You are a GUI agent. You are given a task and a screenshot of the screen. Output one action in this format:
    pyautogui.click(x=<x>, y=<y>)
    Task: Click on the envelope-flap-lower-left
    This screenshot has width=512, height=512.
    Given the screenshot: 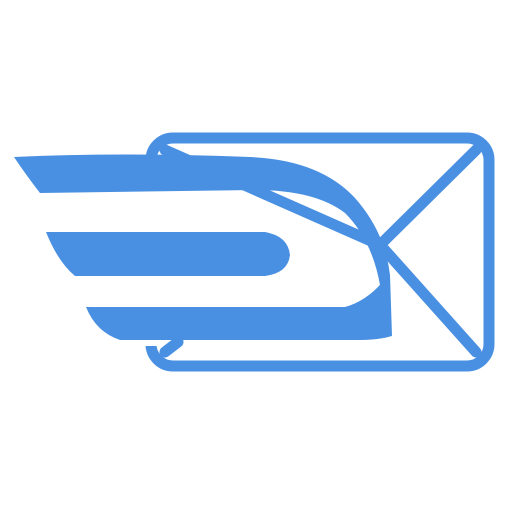 What is the action you would take?
    pyautogui.click(x=171, y=347)
    